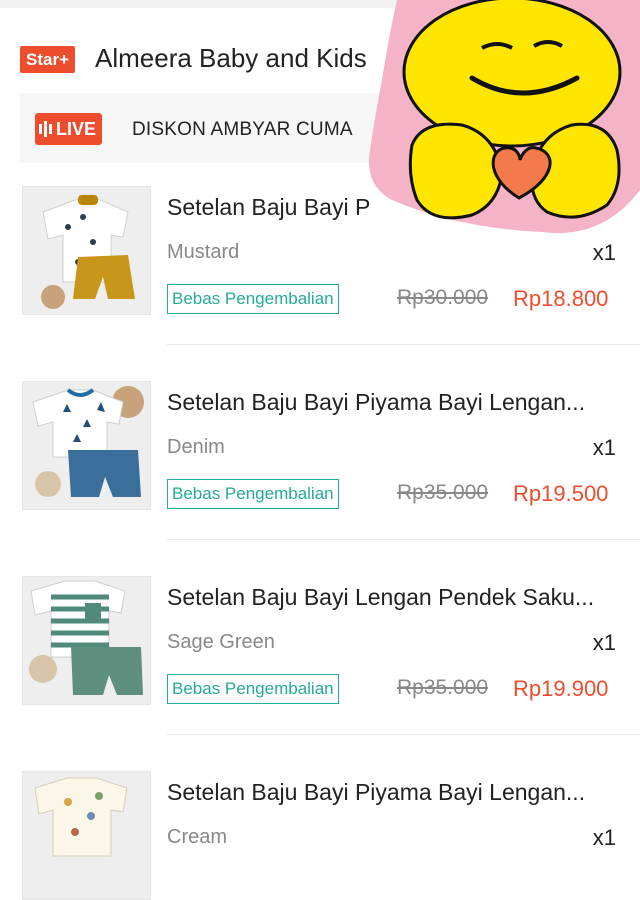 The width and height of the screenshot is (640, 900). Describe the element at coordinates (203, 252) in the screenshot. I see `product-variant: Mustard` at that location.